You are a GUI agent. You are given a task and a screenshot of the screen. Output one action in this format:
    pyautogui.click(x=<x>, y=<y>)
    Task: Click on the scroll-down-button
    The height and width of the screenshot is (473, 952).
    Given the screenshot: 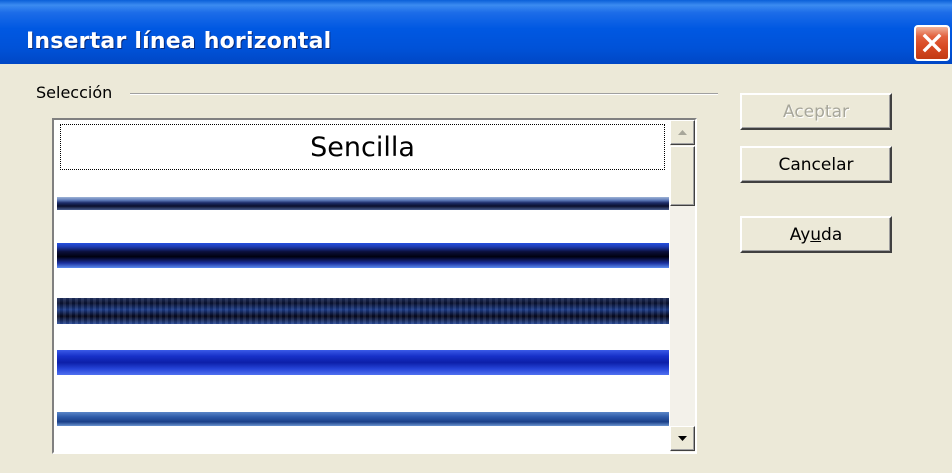 What is the action you would take?
    pyautogui.click(x=682, y=438)
    